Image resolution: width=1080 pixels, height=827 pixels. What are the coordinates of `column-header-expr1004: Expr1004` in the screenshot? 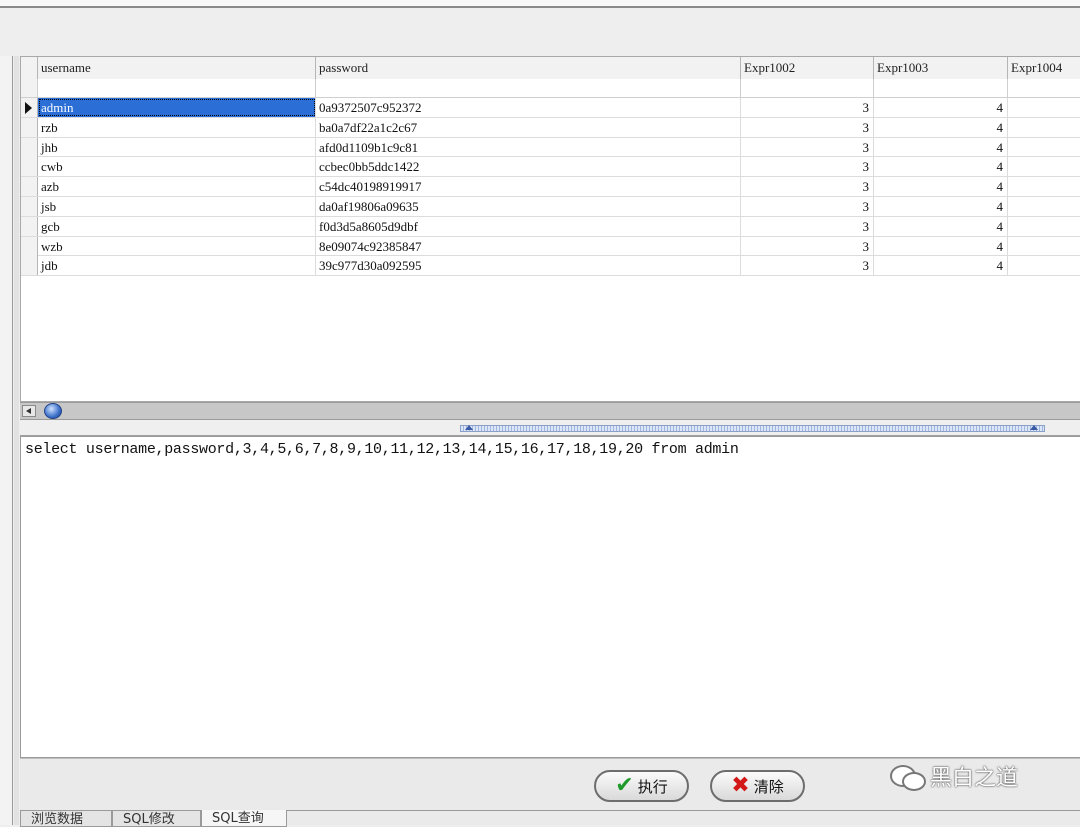 It's located at (1044, 68).